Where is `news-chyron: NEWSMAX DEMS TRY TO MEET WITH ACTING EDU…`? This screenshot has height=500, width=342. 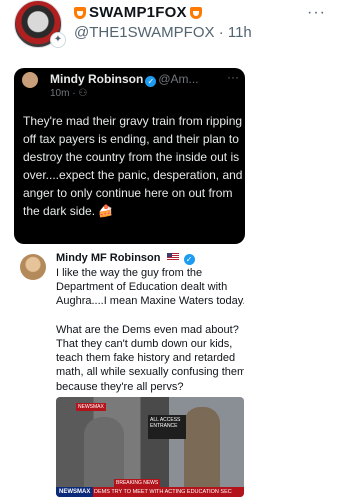 news-chyron: NEWSMAX DEMS TRY TO MEET WITH ACTING EDU… is located at coordinates (150, 492).